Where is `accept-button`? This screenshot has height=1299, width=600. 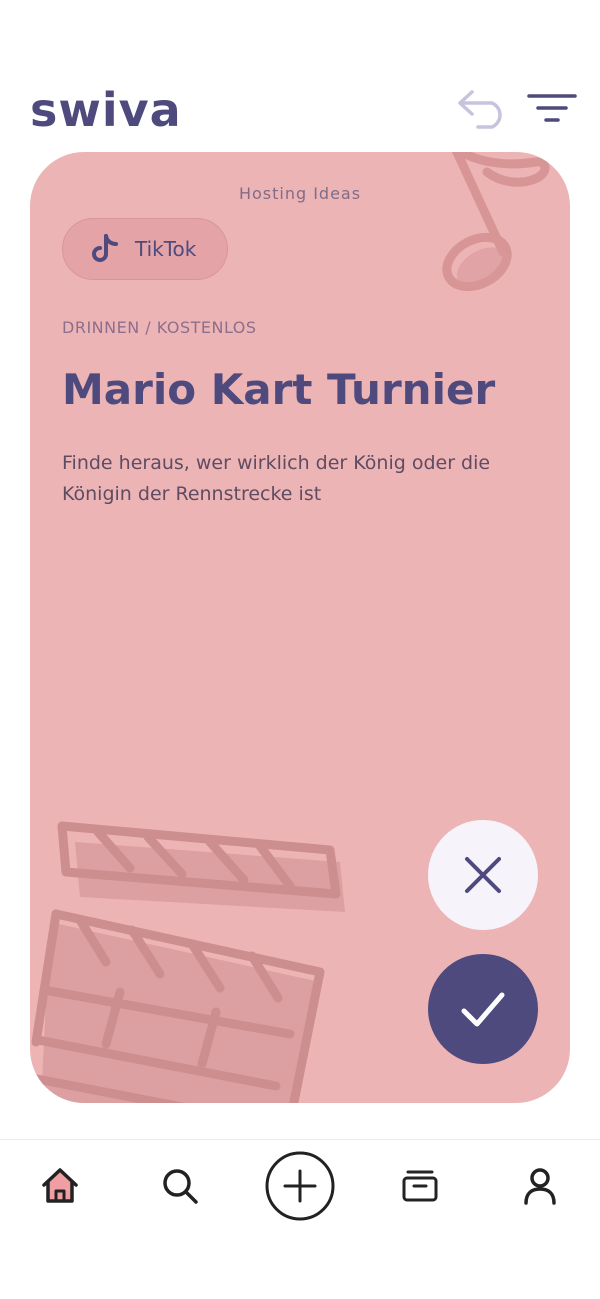
accept-button is located at coordinates (483, 1009).